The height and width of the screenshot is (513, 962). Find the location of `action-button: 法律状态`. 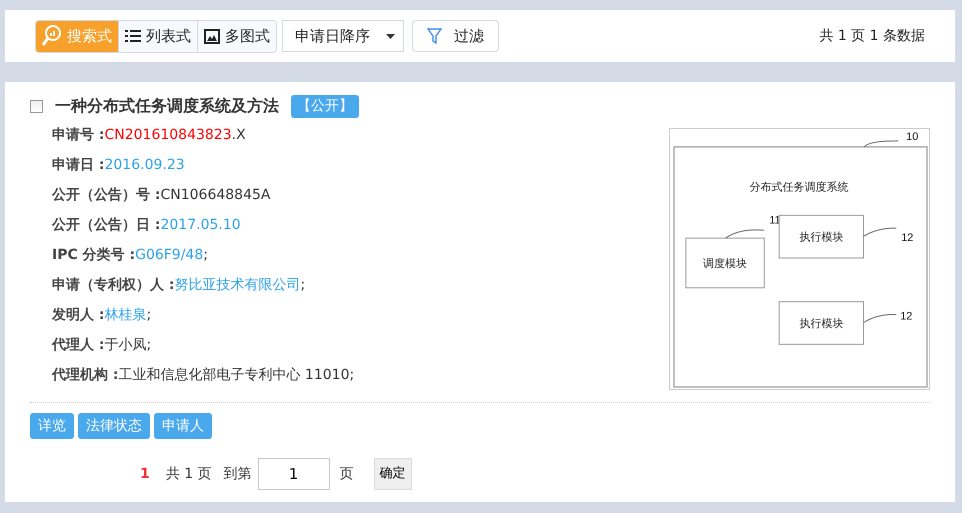

action-button: 法律状态 is located at coordinates (114, 426).